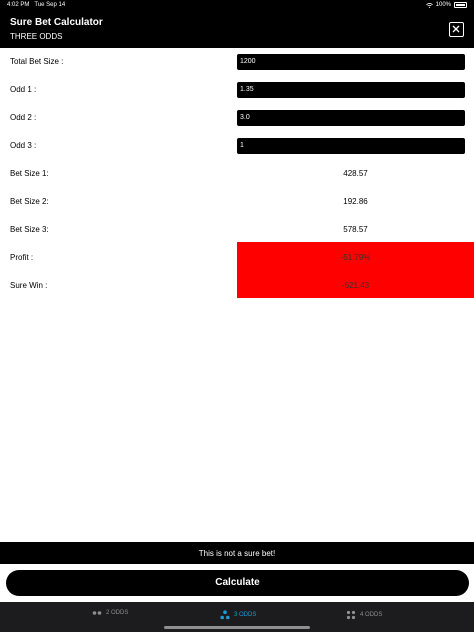  What do you see at coordinates (56, 22) in the screenshot?
I see `page-title: Sure Bet Calculator` at bounding box center [56, 22].